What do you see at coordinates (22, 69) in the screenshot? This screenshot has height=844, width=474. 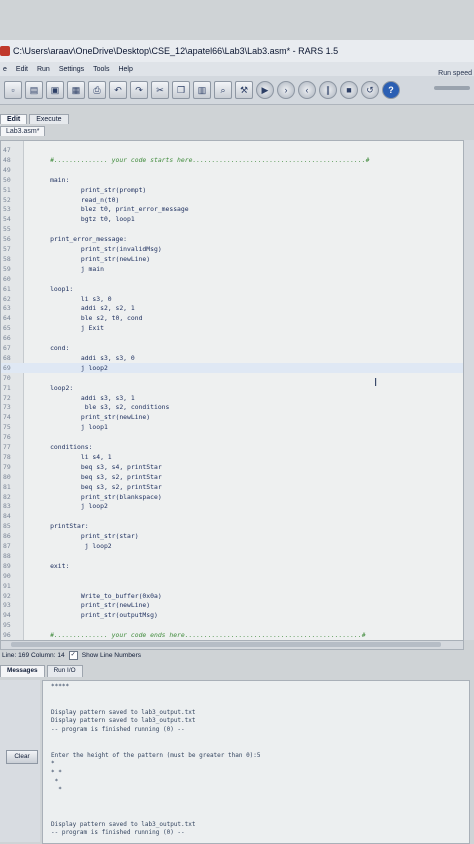 I see `menu-edit: Edit` at bounding box center [22, 69].